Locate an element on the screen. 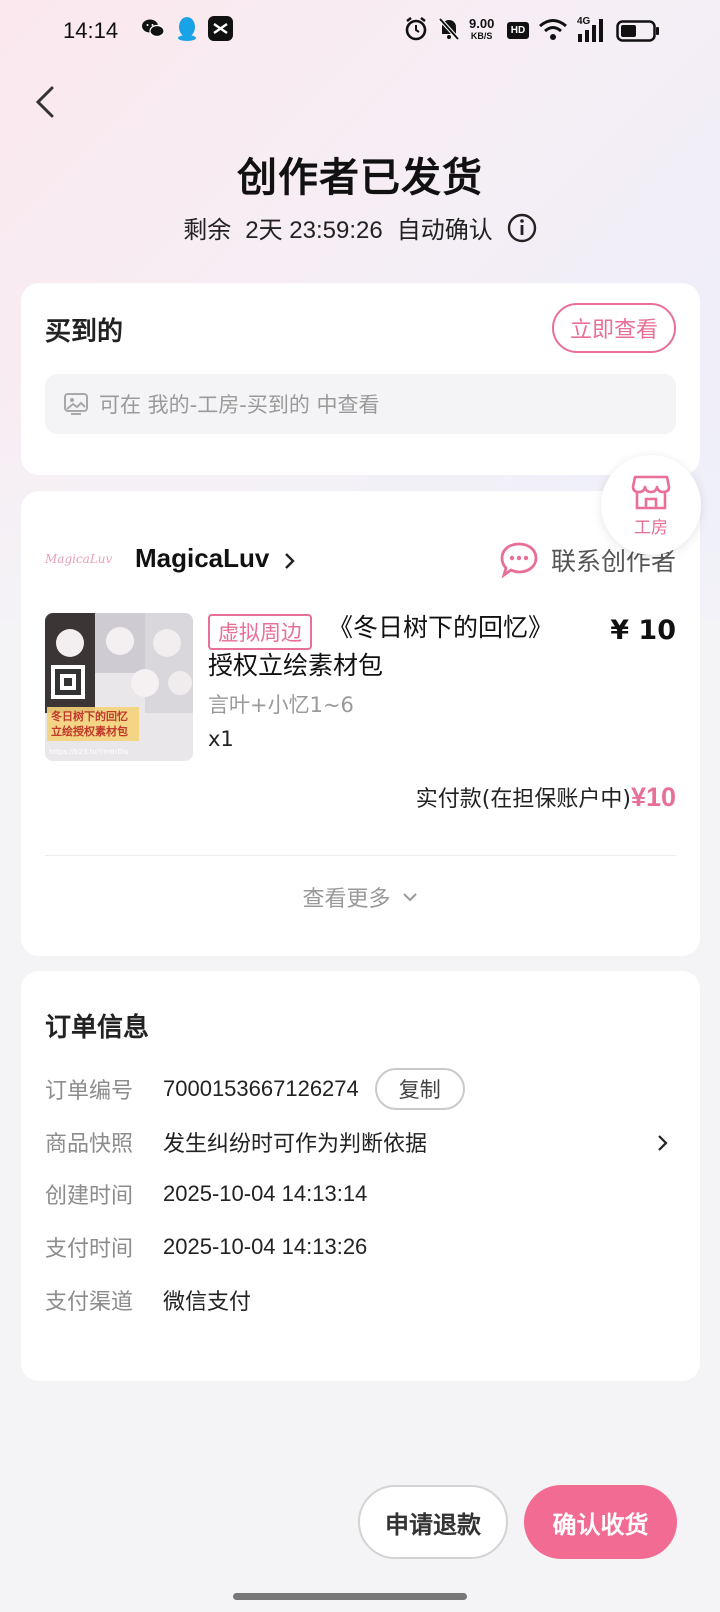 The height and width of the screenshot is (1612, 720). pay-channel: 微信支付 is located at coordinates (207, 1301).